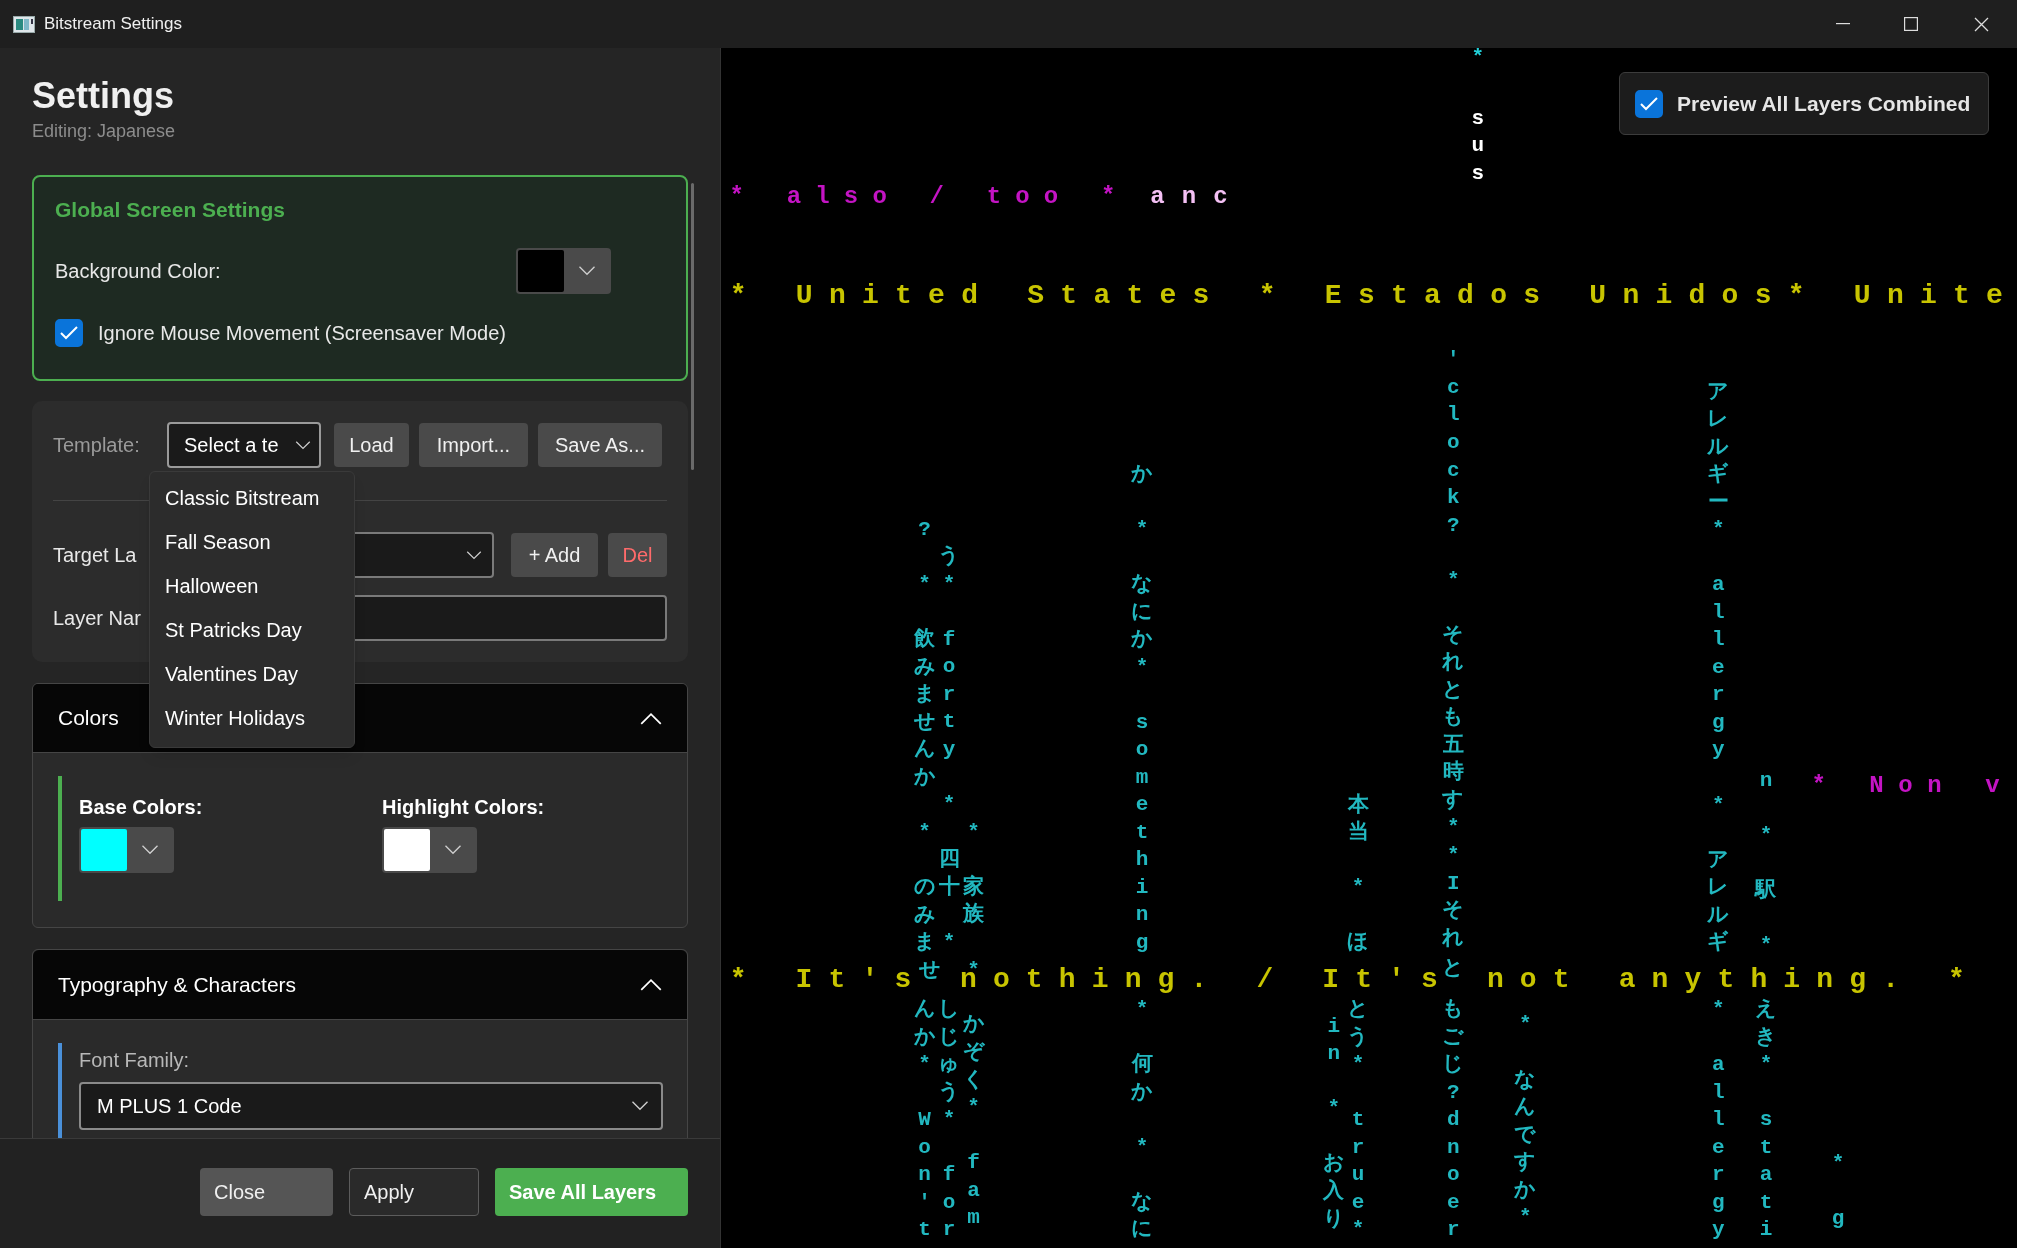  I want to click on menu-item: Halloween, so click(252, 586).